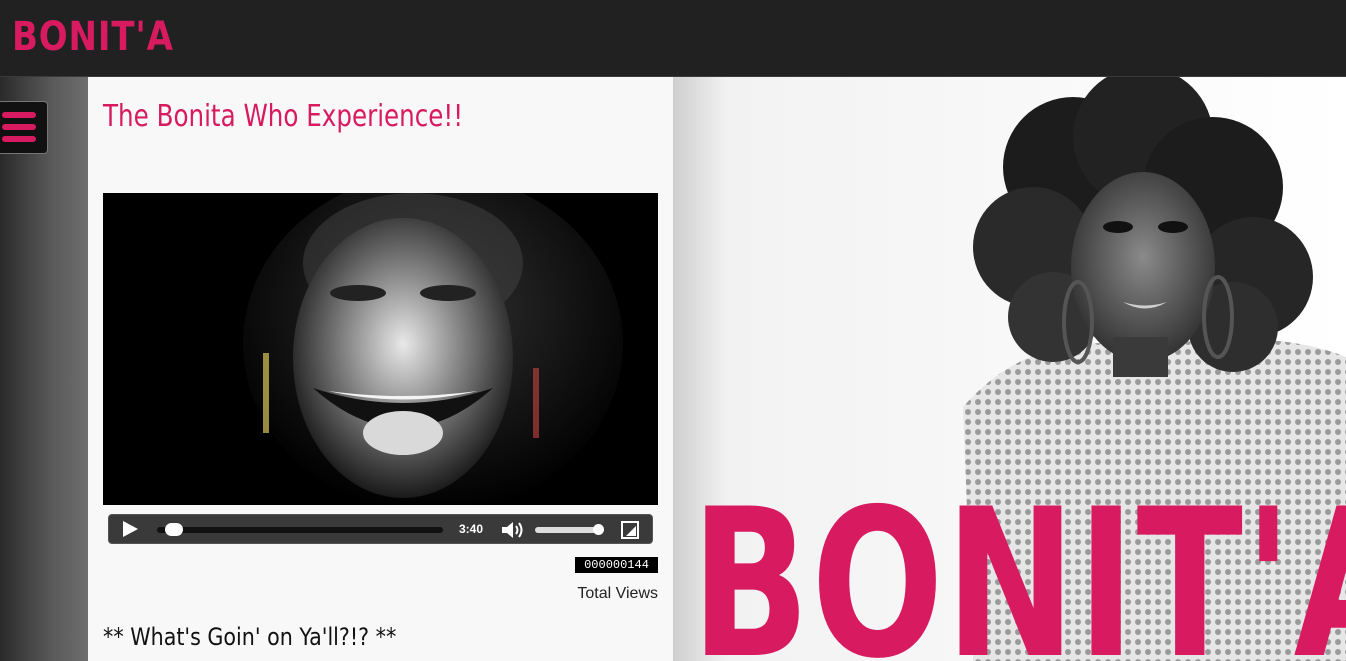  Describe the element at coordinates (630, 530) in the screenshot. I see `fullscreen-icon` at that location.